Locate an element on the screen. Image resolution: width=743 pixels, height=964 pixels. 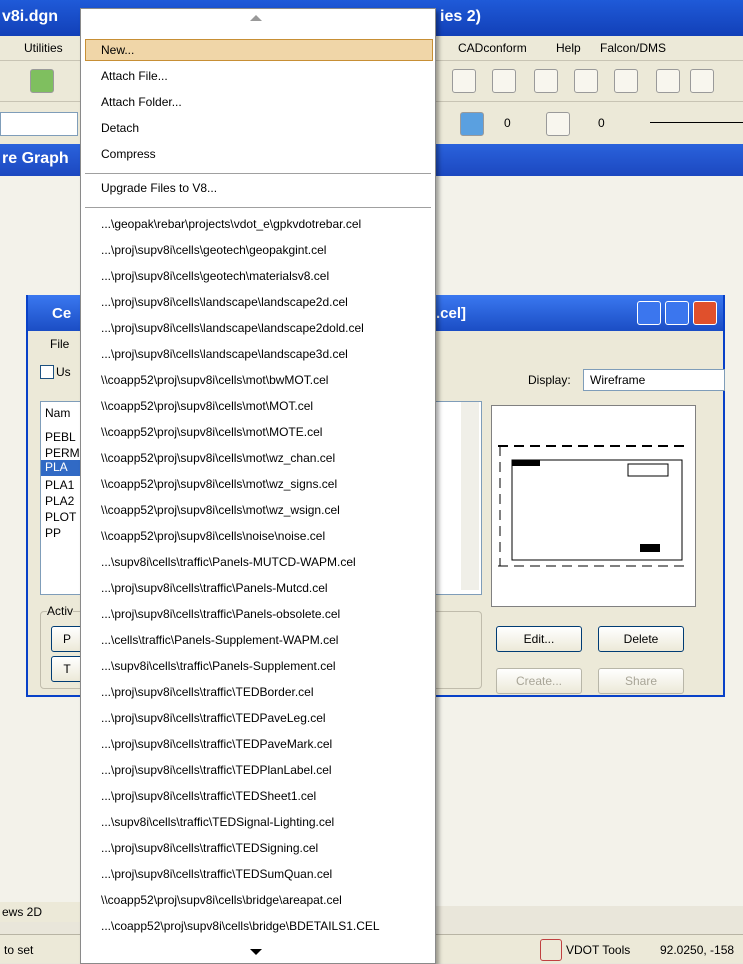
close-button is located at coordinates (705, 313).